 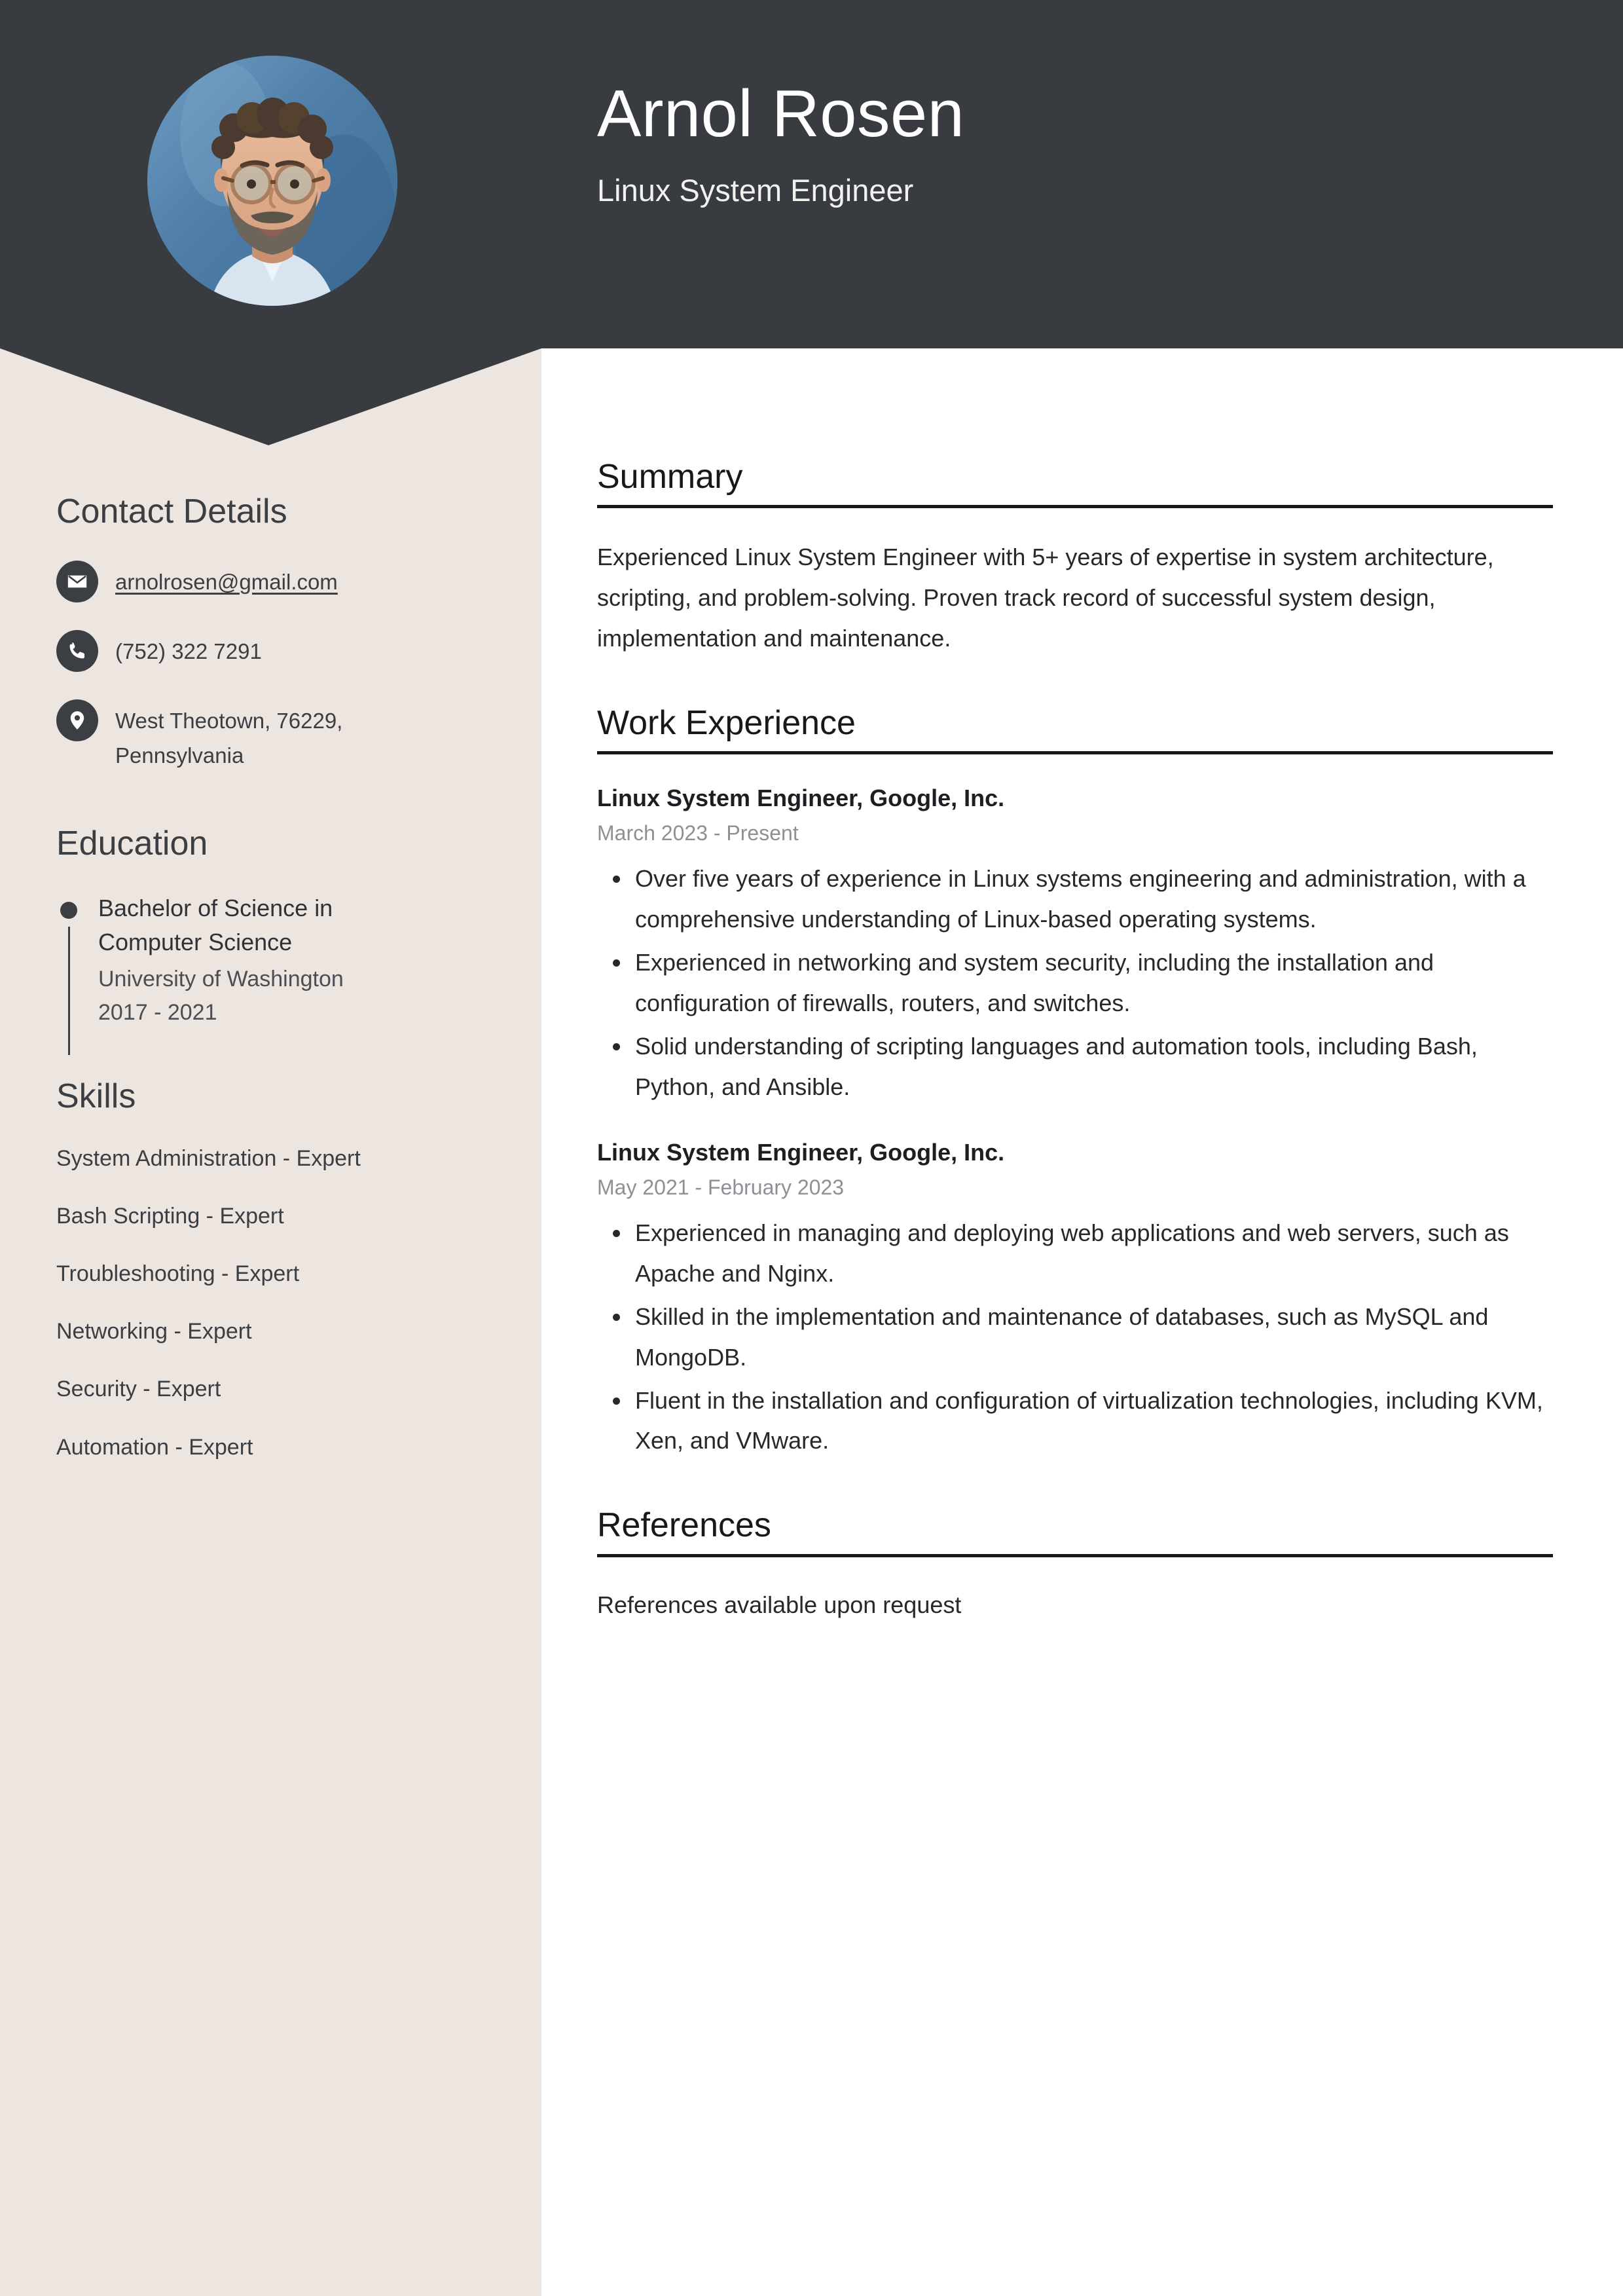 What do you see at coordinates (188, 651) in the screenshot?
I see `contact-phone-value: (752) 322 7291` at bounding box center [188, 651].